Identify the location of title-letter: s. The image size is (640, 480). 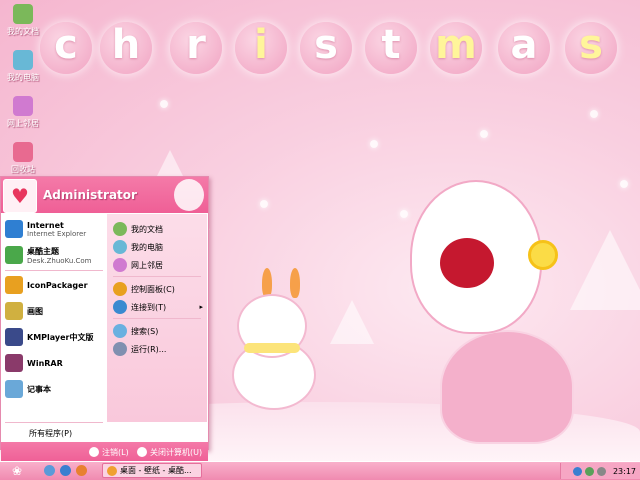
(591, 48).